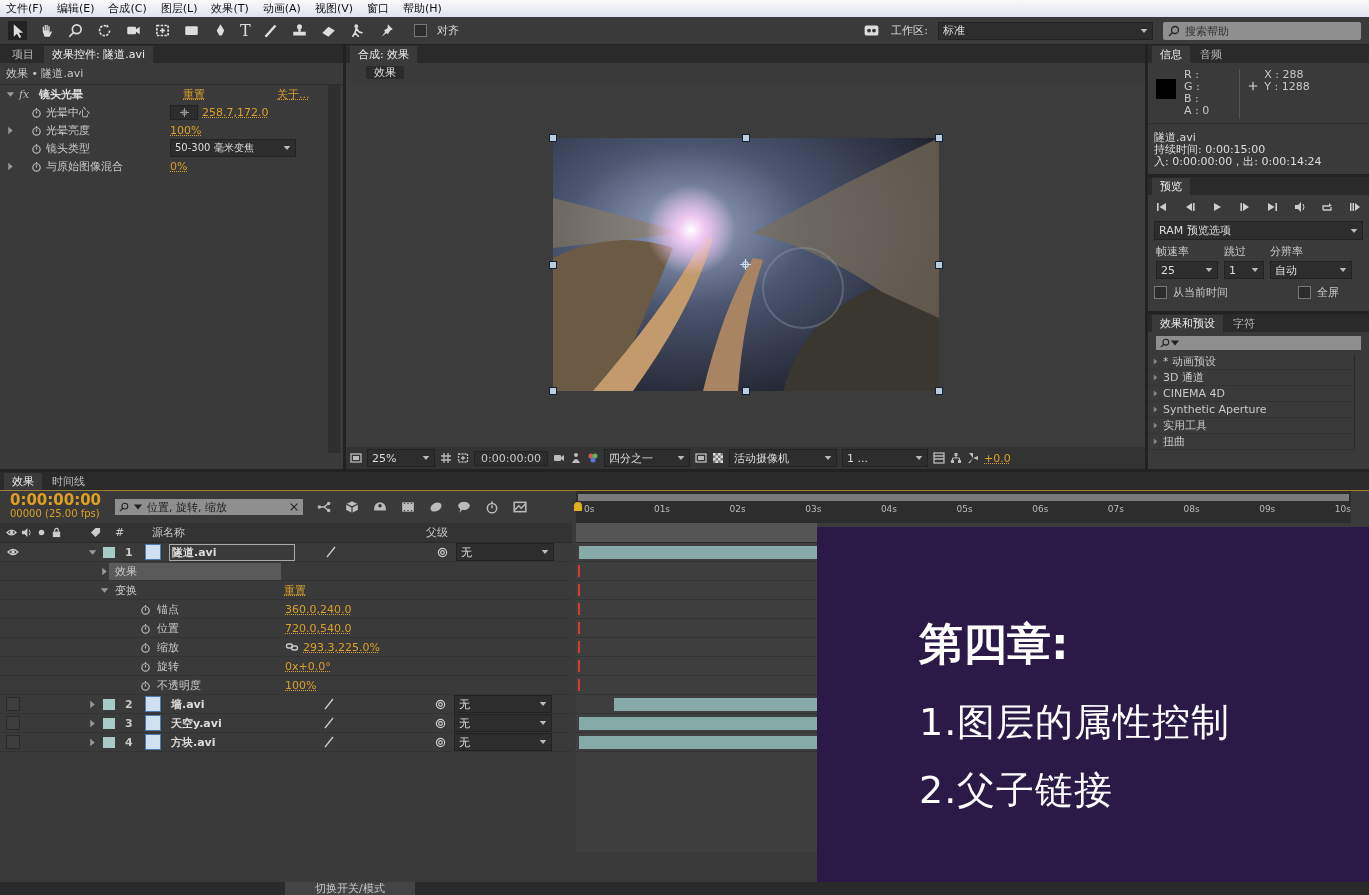  What do you see at coordinates (576, 458) in the screenshot?
I see `person-icon` at bounding box center [576, 458].